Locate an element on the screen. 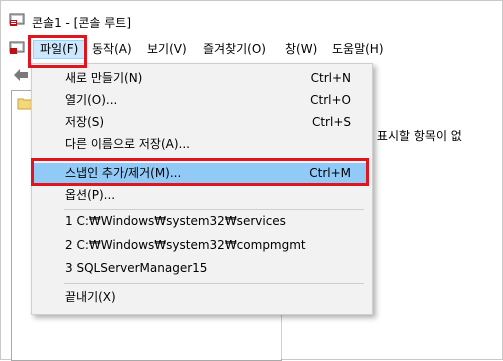  menu-item-save: 저장(S) Ctrl+S is located at coordinates (201, 122).